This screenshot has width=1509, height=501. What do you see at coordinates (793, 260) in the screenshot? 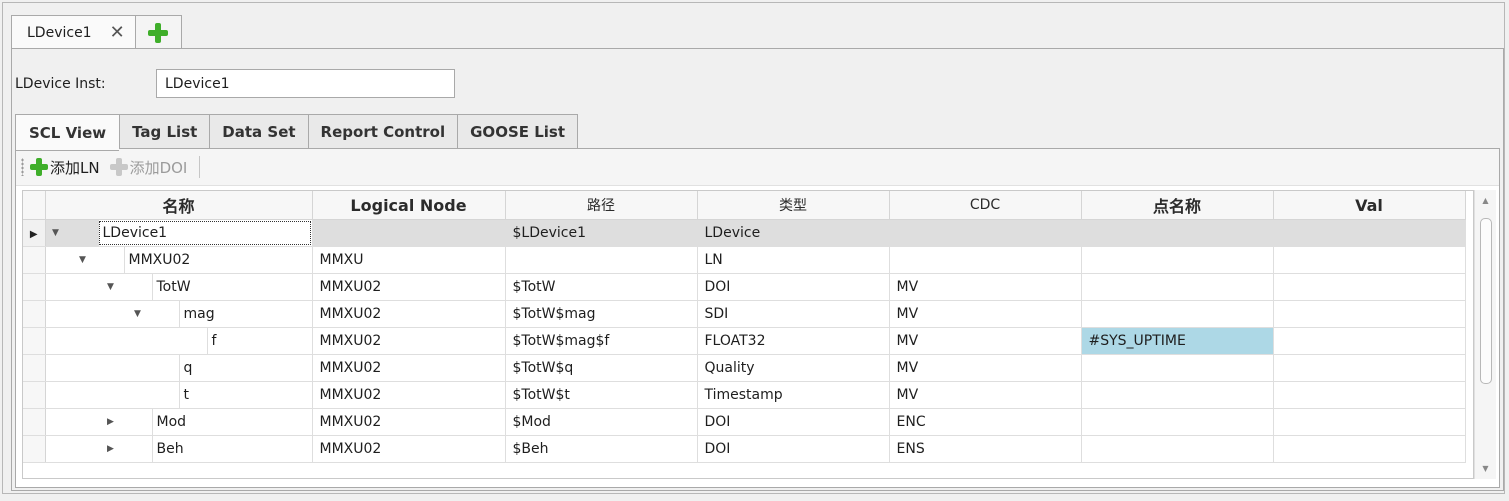
I see `cell-type: LN` at bounding box center [793, 260].